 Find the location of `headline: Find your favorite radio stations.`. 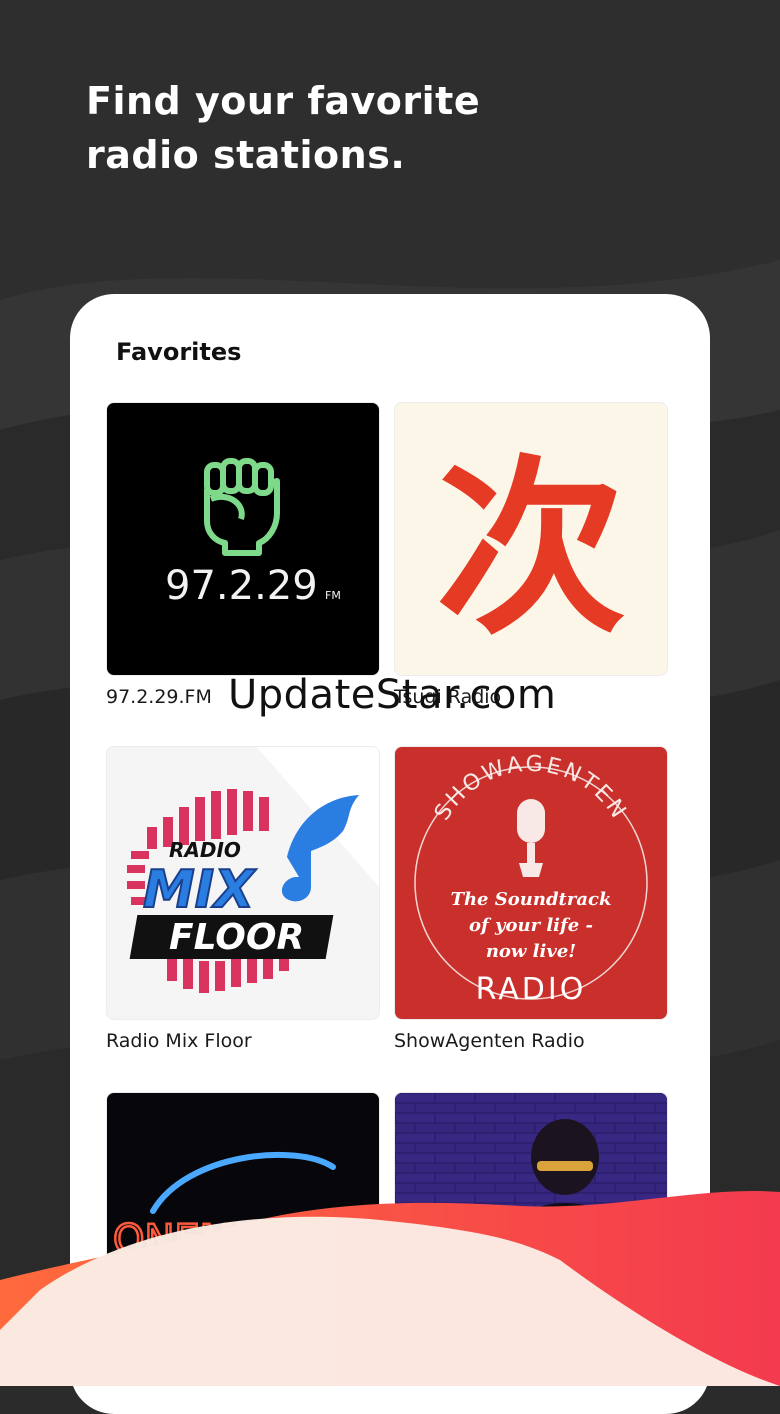

headline: Find your favorite radio stations. is located at coordinates (283, 128).